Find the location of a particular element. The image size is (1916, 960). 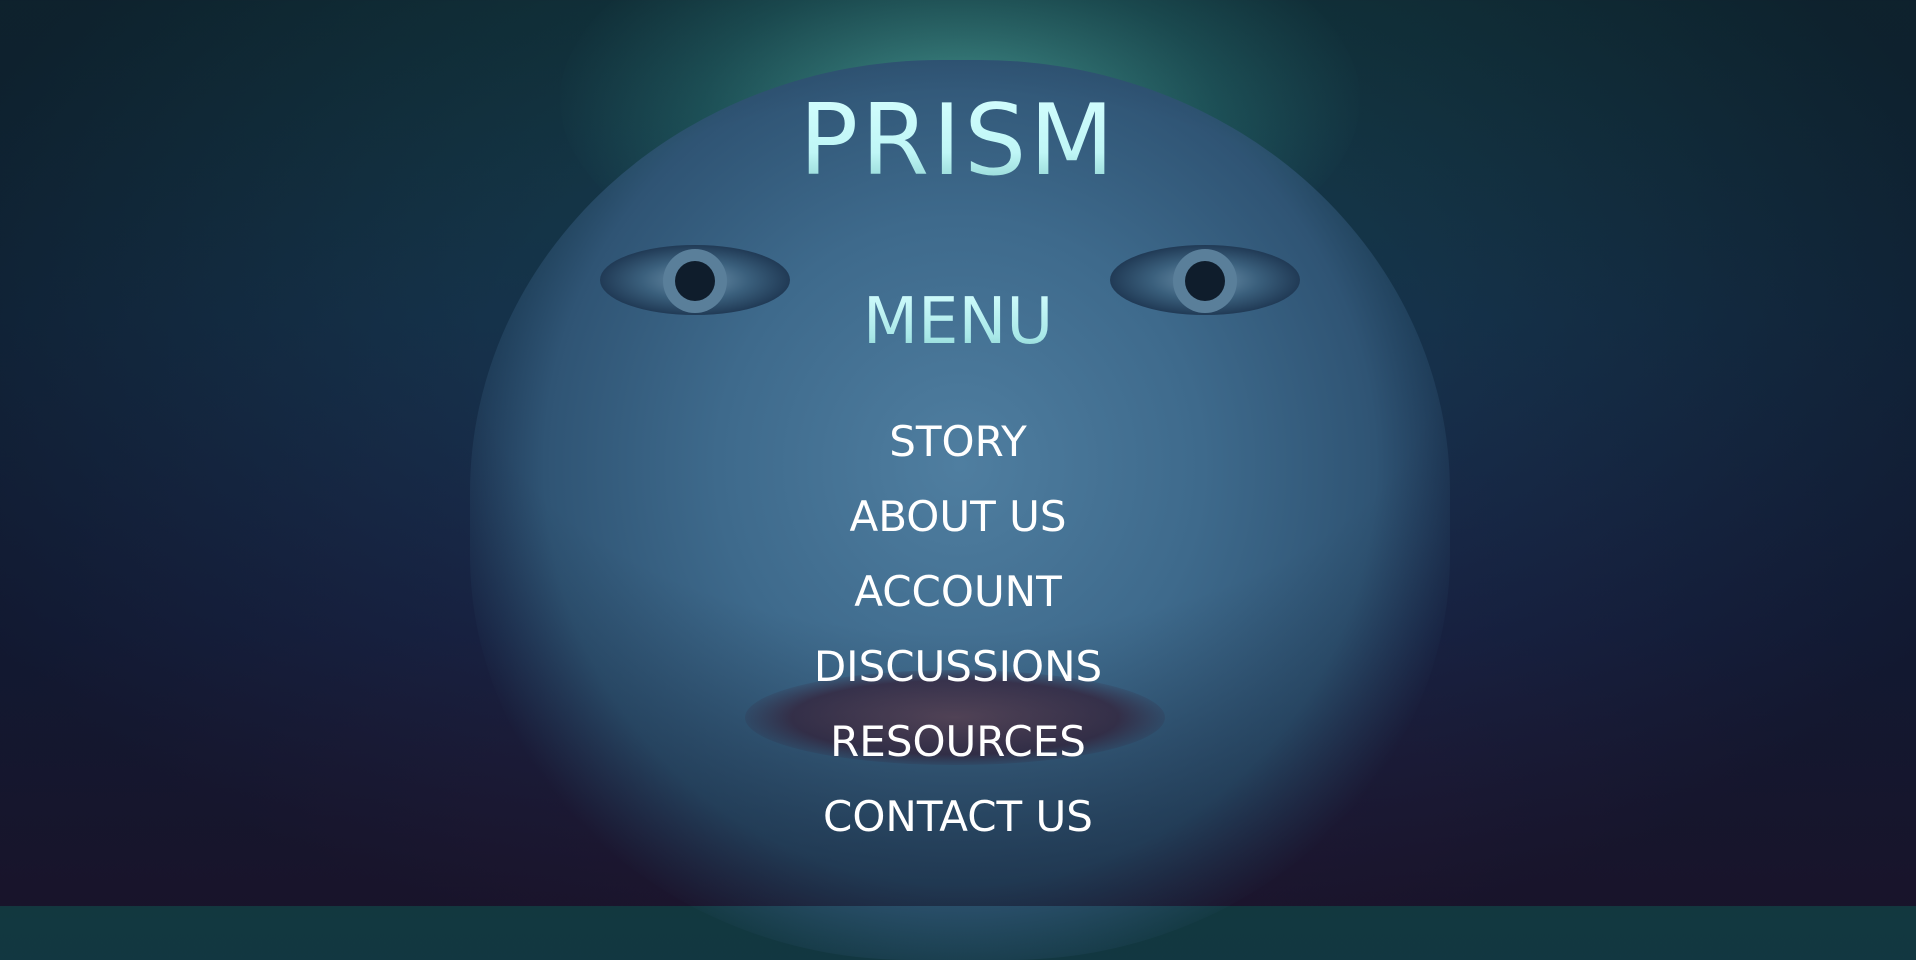

nav-story: STORY is located at coordinates (958, 441).